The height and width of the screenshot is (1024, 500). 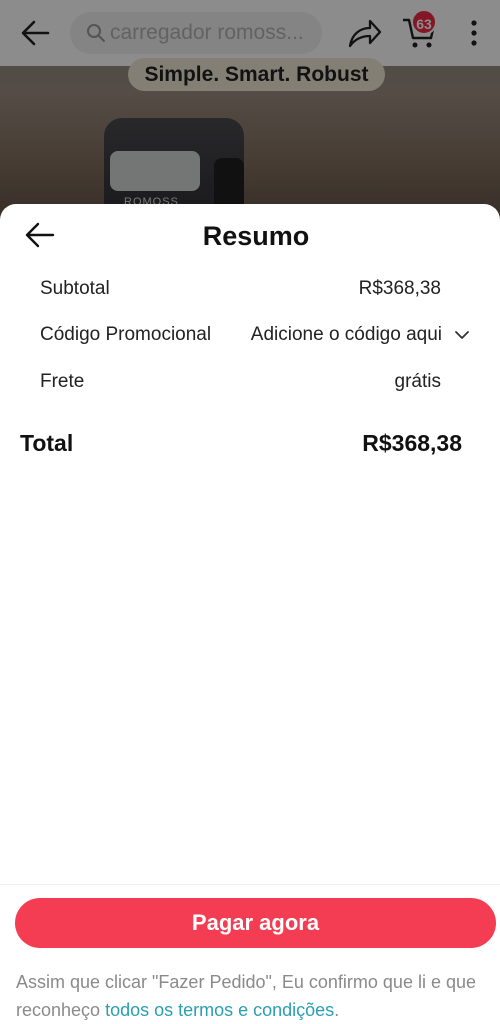 What do you see at coordinates (241, 443) in the screenshot?
I see `total-row: Total R$368,38` at bounding box center [241, 443].